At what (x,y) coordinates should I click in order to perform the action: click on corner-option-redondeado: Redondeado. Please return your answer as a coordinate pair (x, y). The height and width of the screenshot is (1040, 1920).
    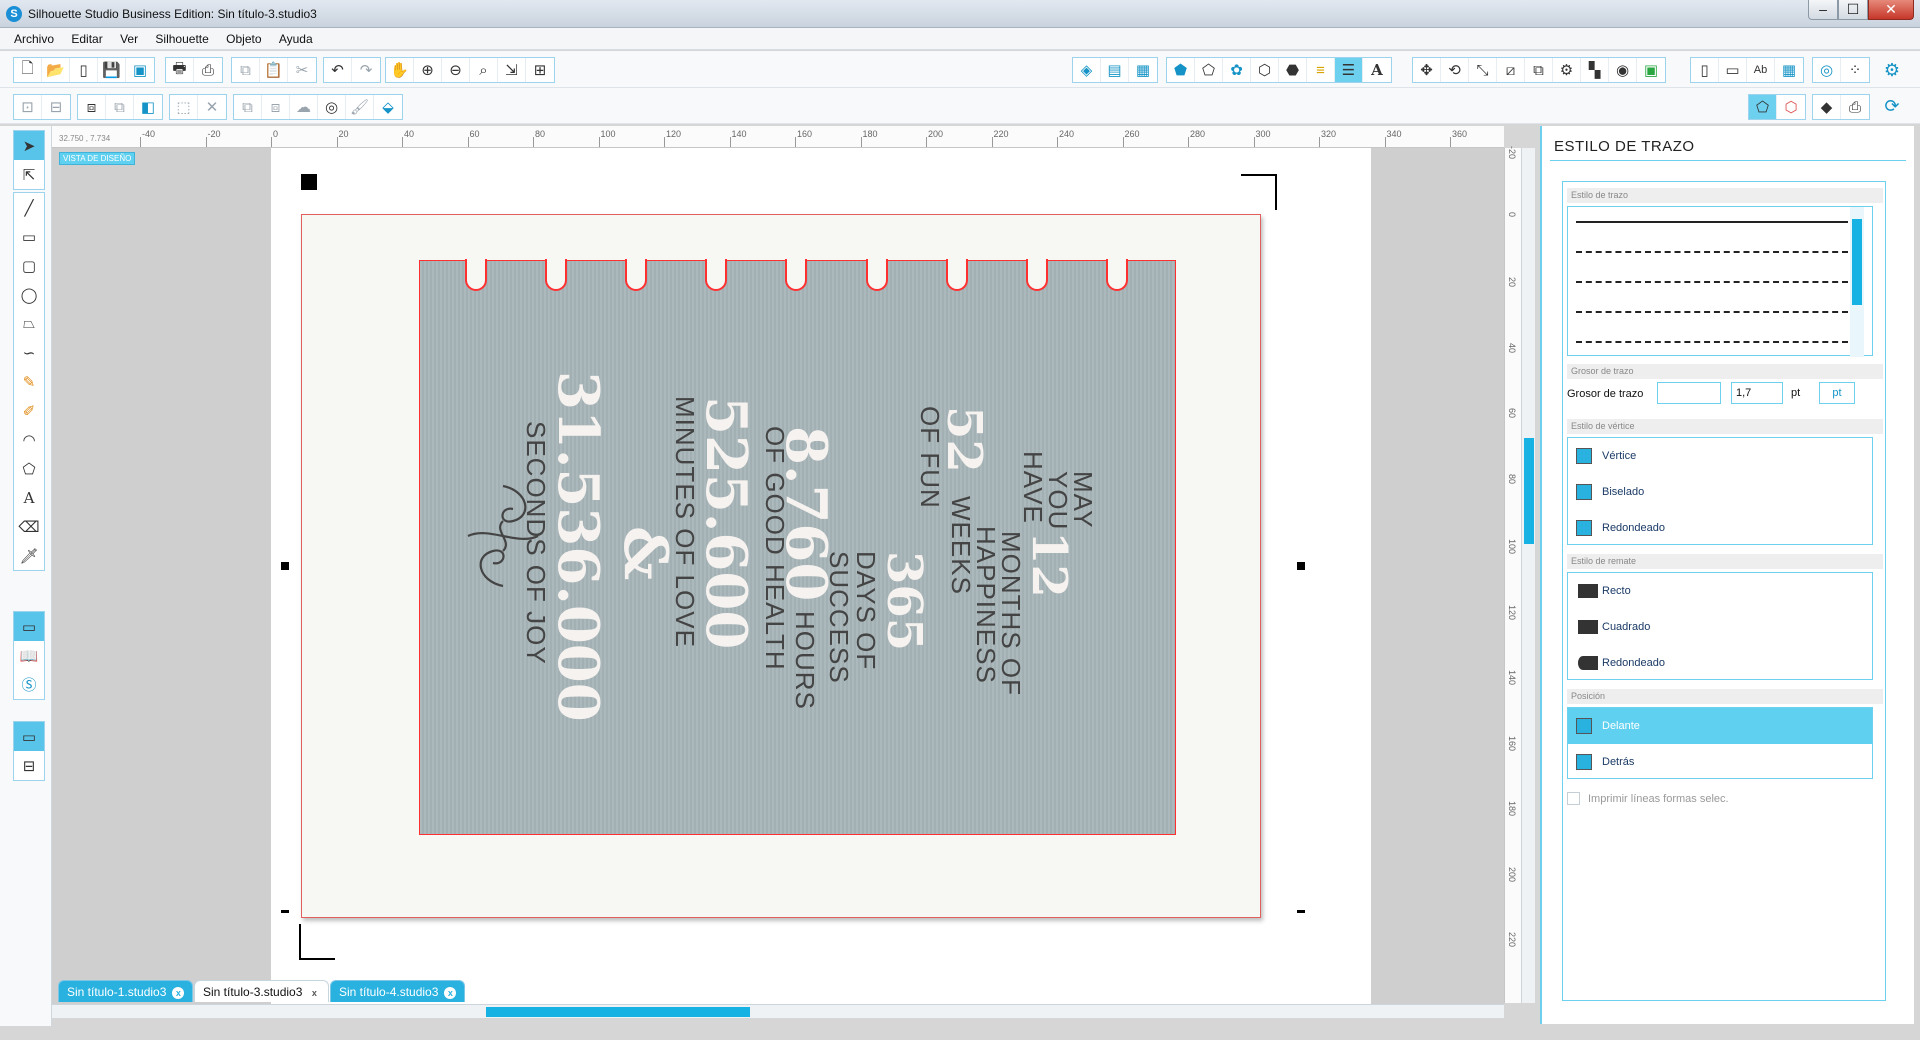
    Looking at the image, I should click on (1720, 528).